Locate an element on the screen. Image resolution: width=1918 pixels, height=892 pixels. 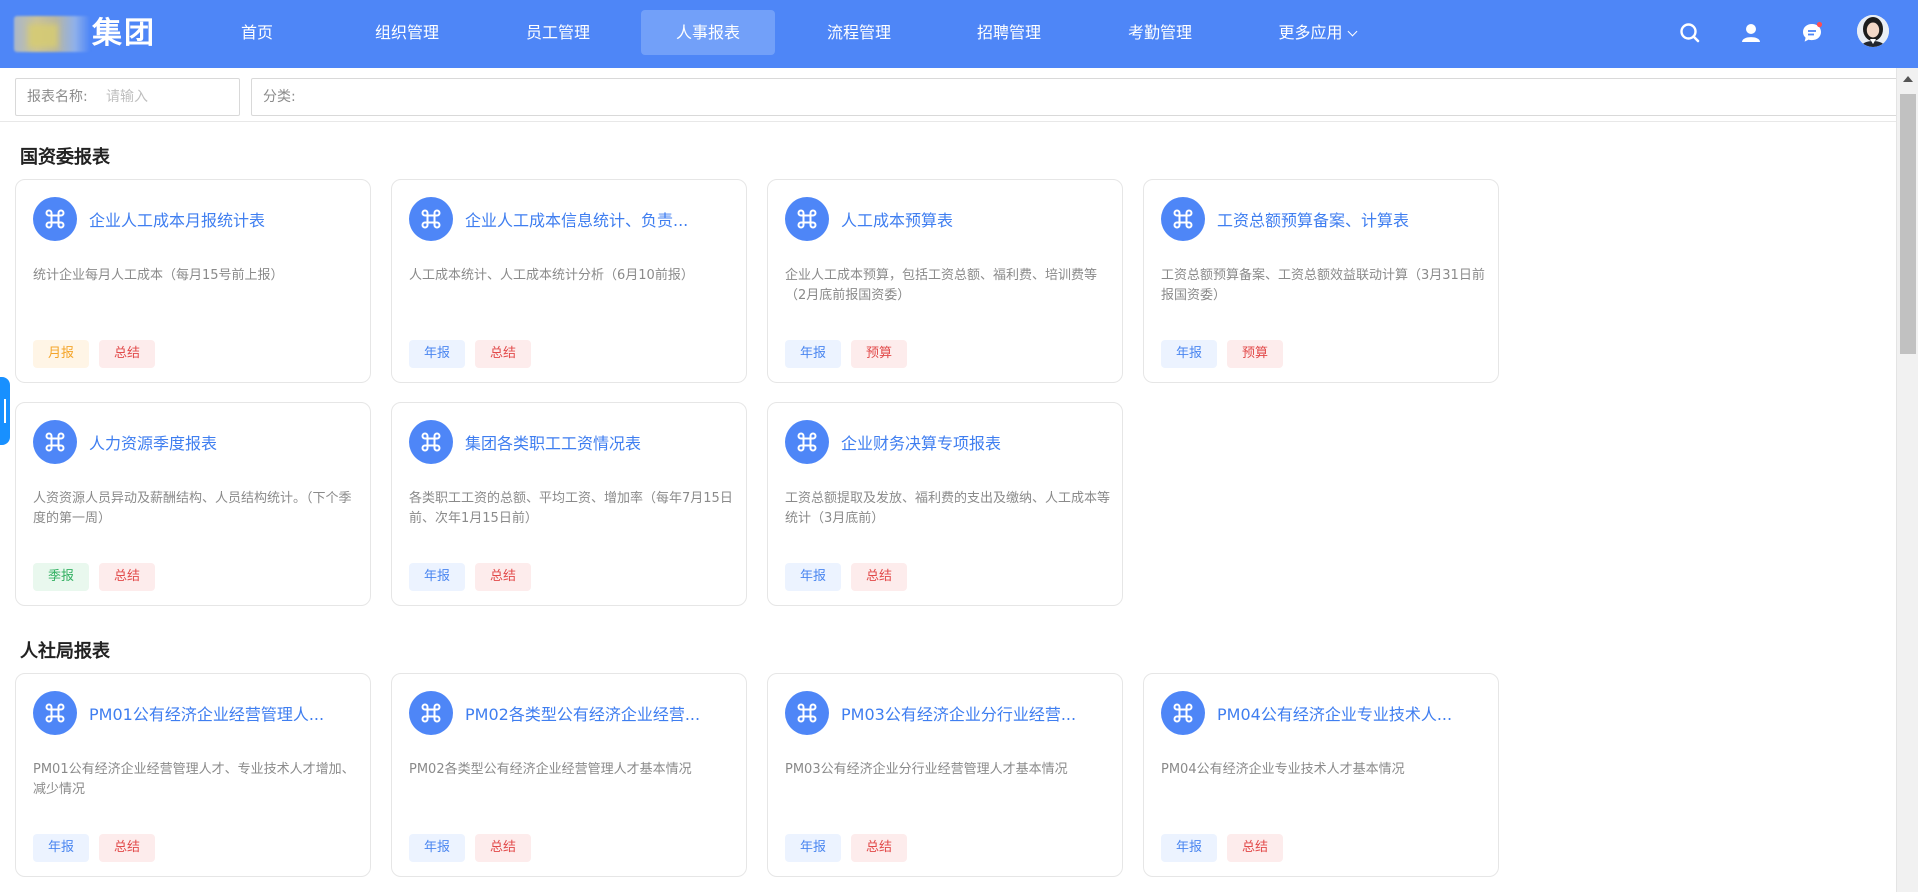
category-input is located at coordinates (1094, 97).